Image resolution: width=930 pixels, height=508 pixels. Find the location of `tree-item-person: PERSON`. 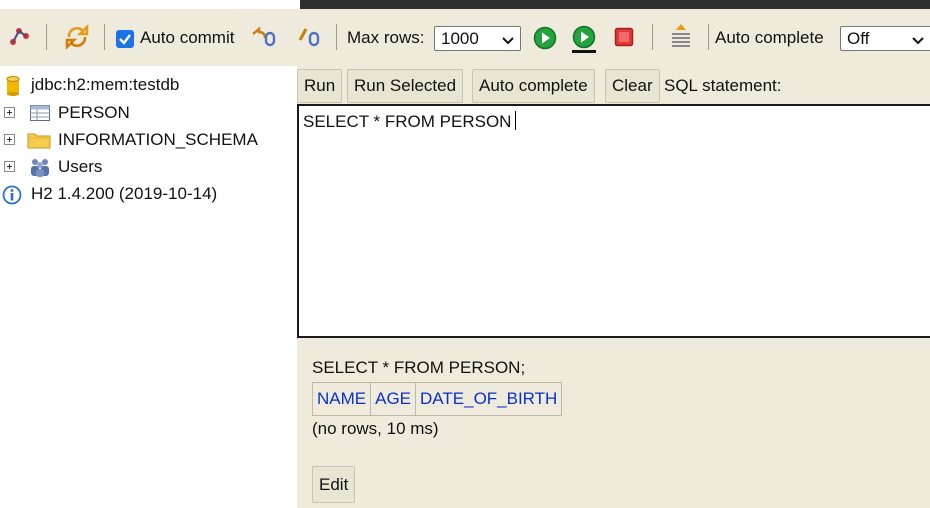

tree-item-person: PERSON is located at coordinates (148, 113).